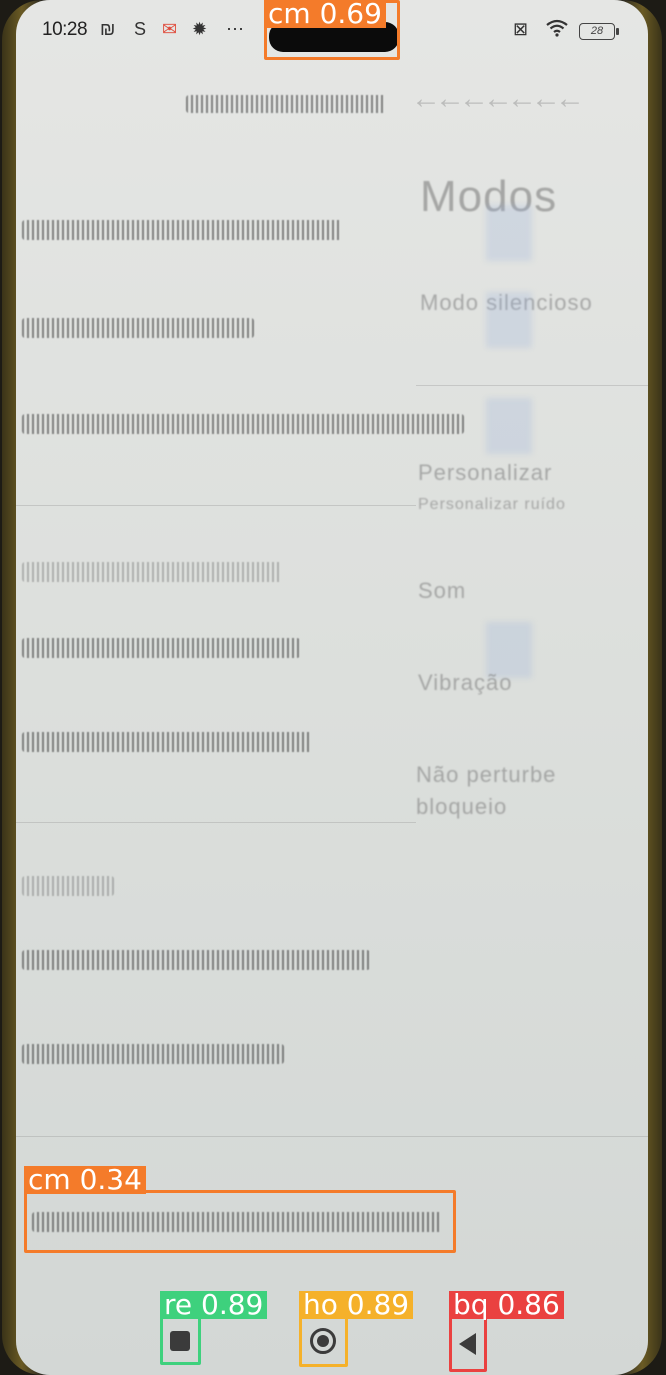 The image size is (666, 1375). Describe the element at coordinates (356, 1305) in the screenshot. I see `detection-label-home: ho 0.89` at that location.